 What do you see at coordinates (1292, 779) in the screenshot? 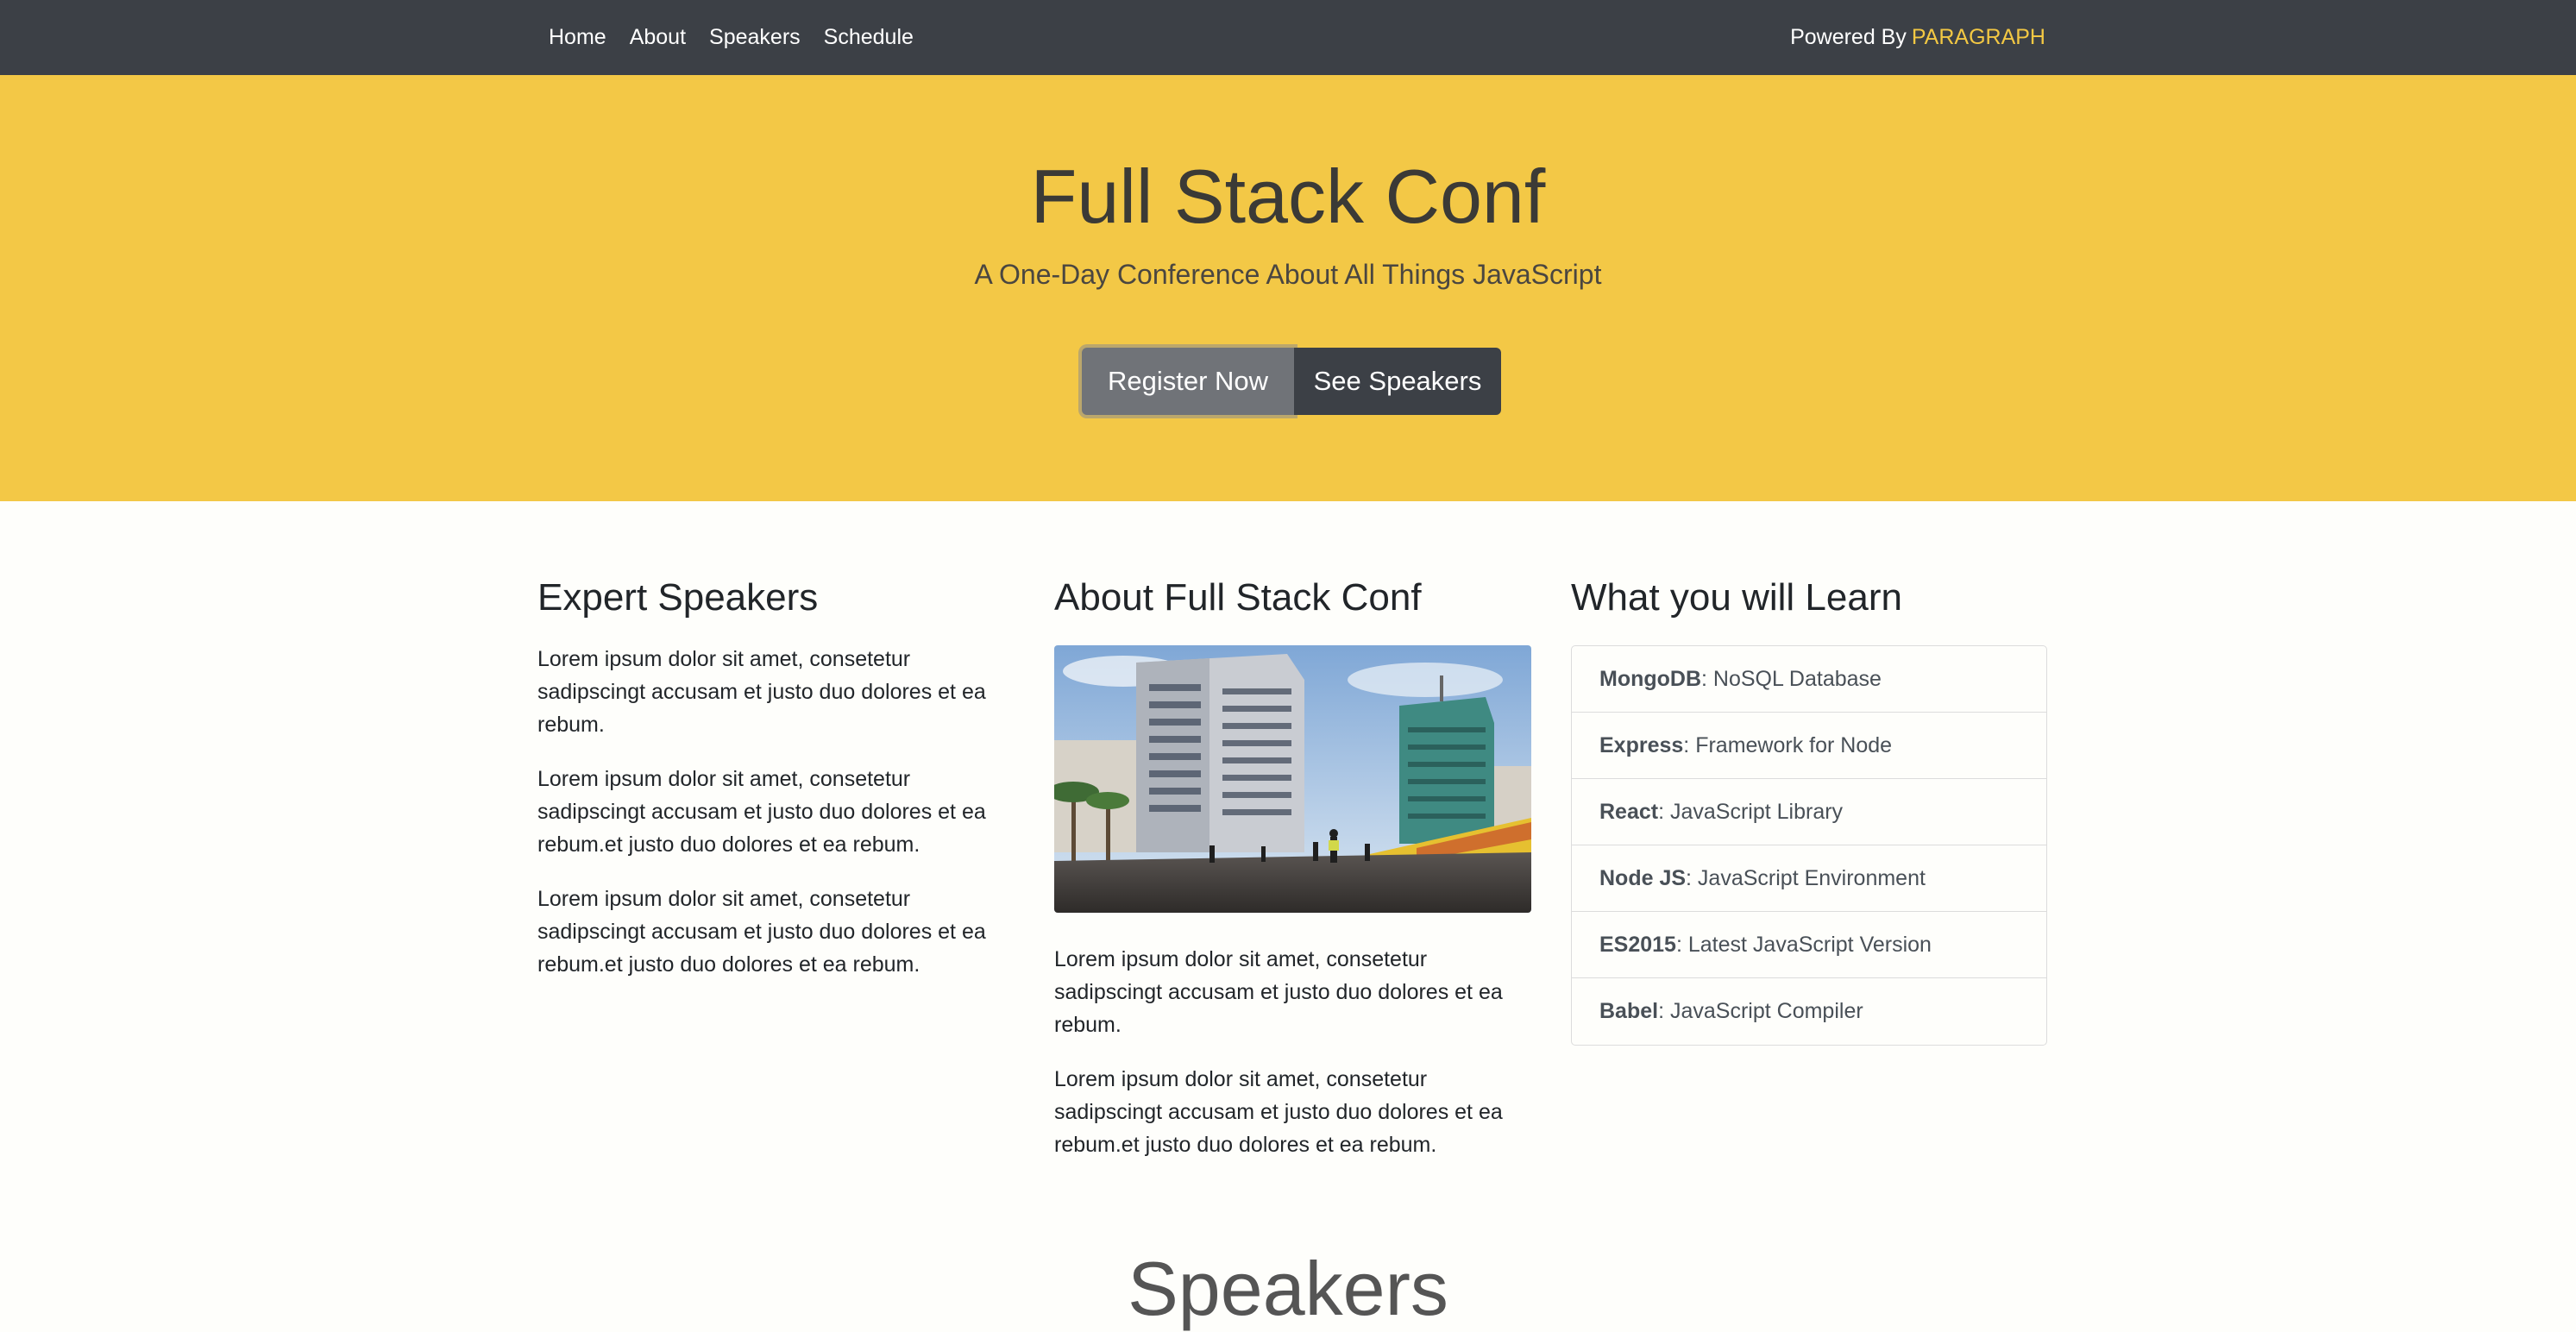
I see `city-street-photo` at bounding box center [1292, 779].